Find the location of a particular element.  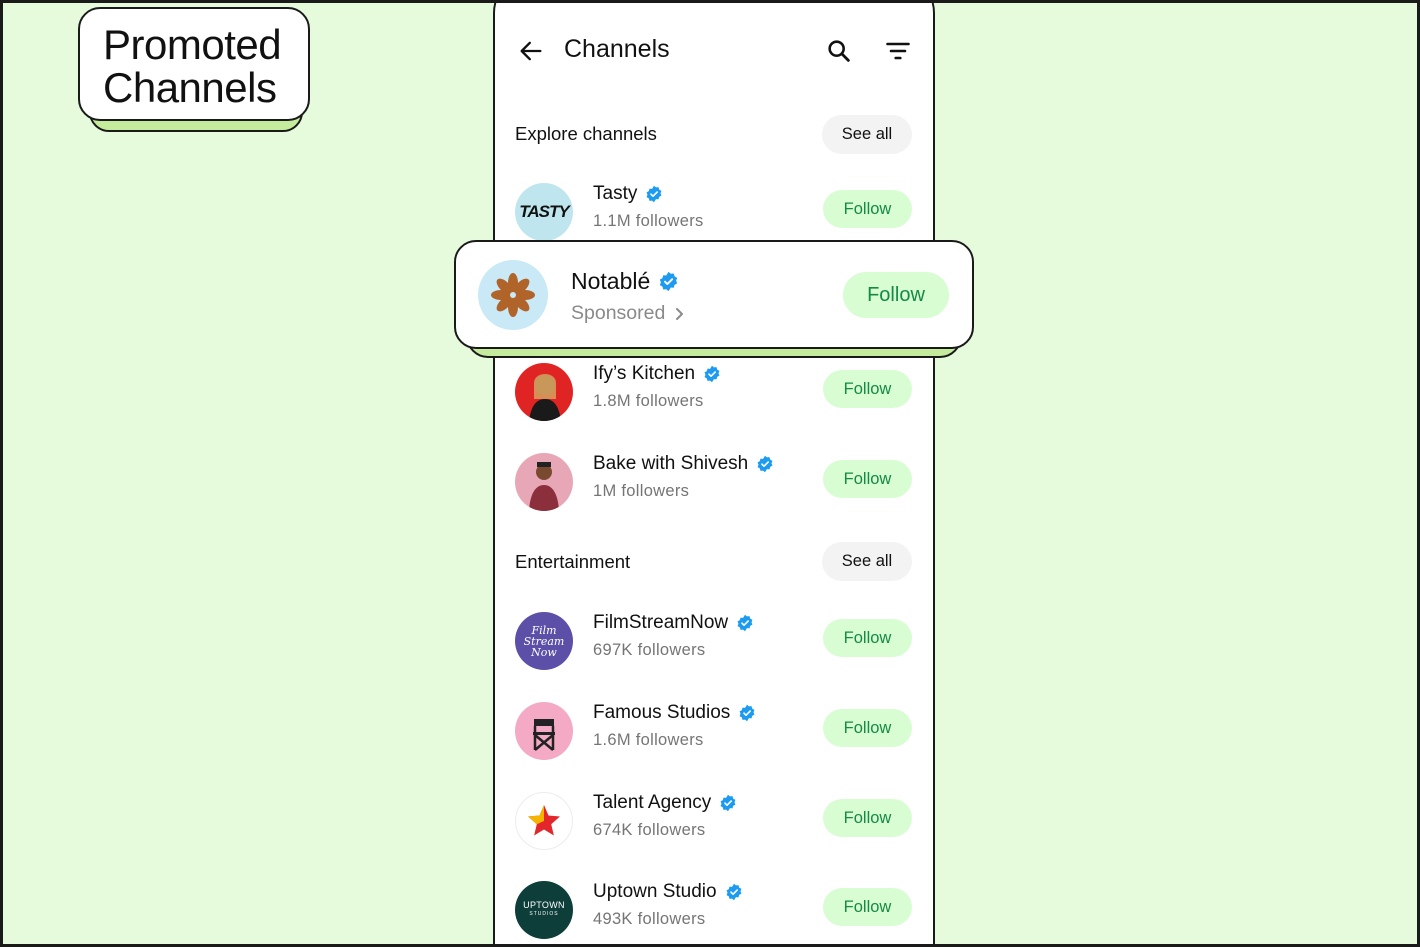

sponsored-label: Sponsored is located at coordinates (618, 313).